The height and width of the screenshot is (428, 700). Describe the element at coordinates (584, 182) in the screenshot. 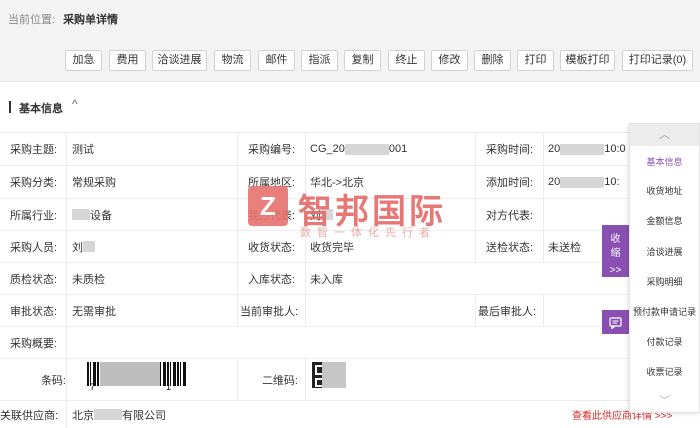

I see `add-time-value: 20 10:` at that location.